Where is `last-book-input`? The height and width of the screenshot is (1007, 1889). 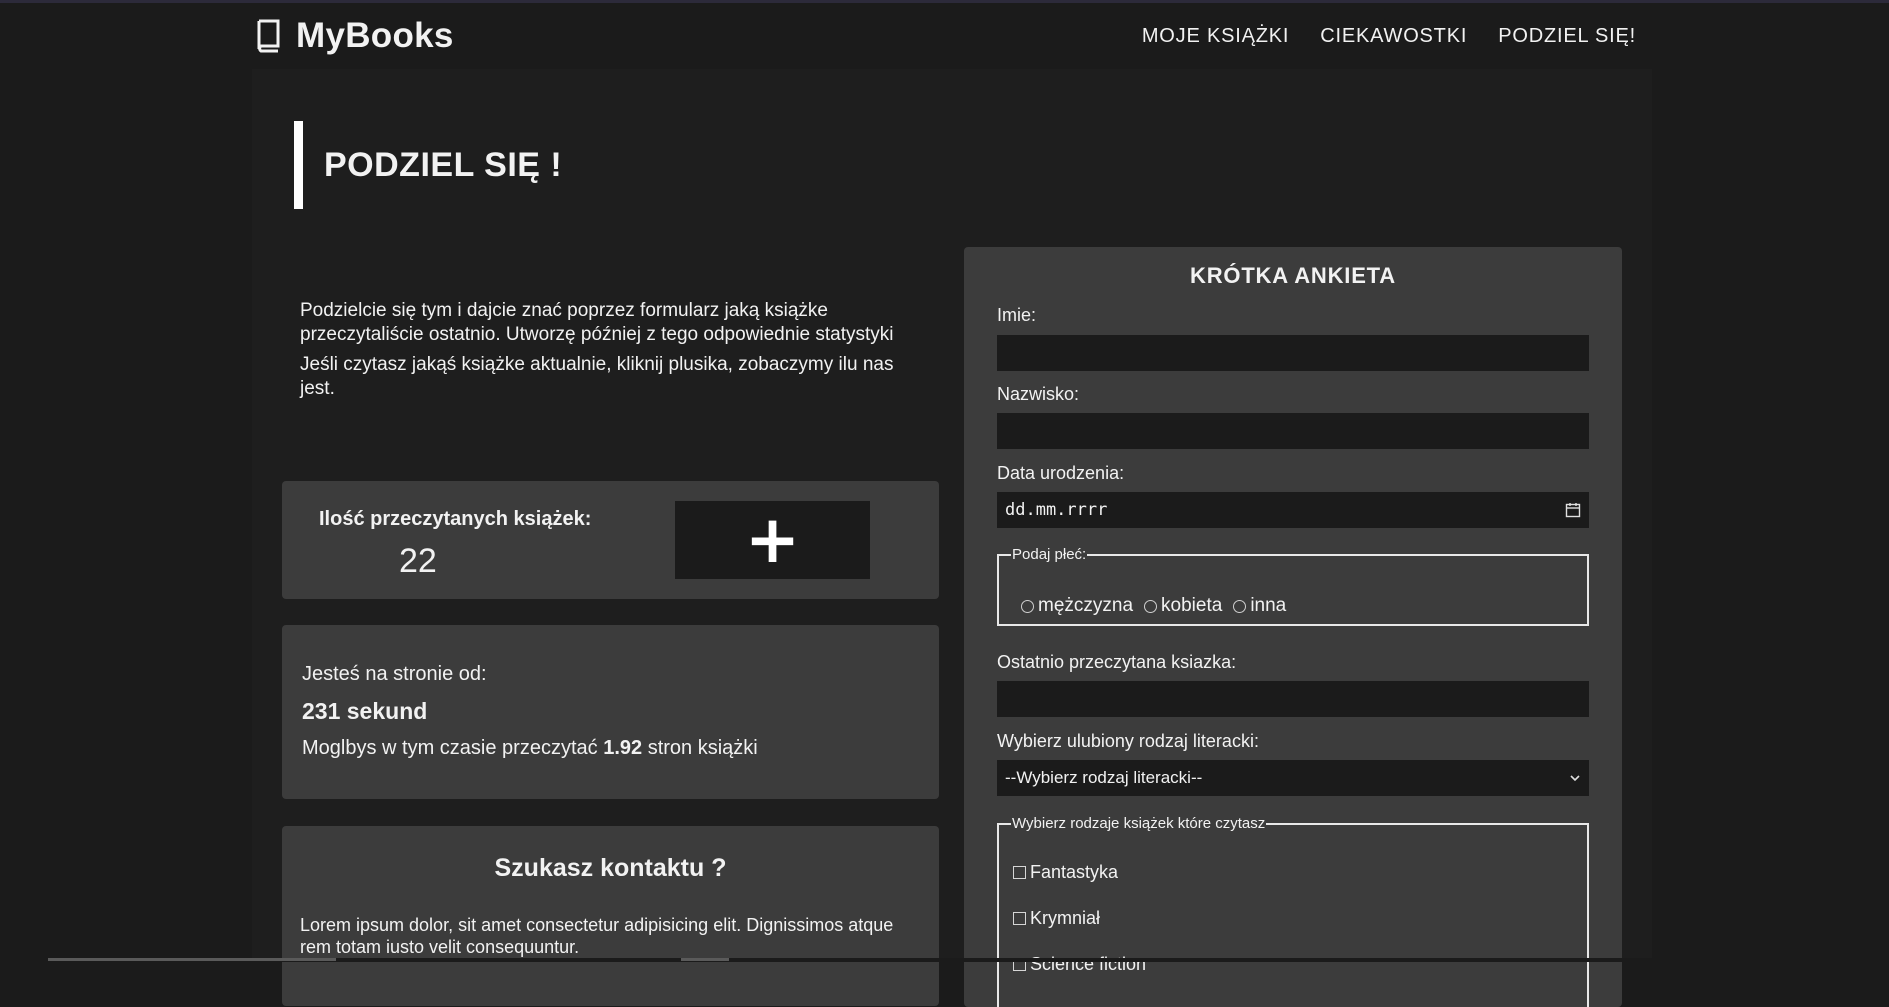 last-book-input is located at coordinates (1293, 699).